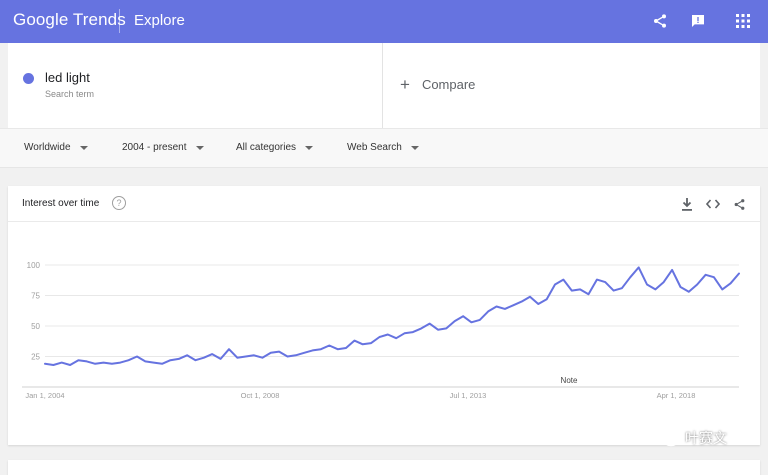 The height and width of the screenshot is (475, 768). What do you see at coordinates (159, 20) in the screenshot?
I see `page-title: Explore` at bounding box center [159, 20].